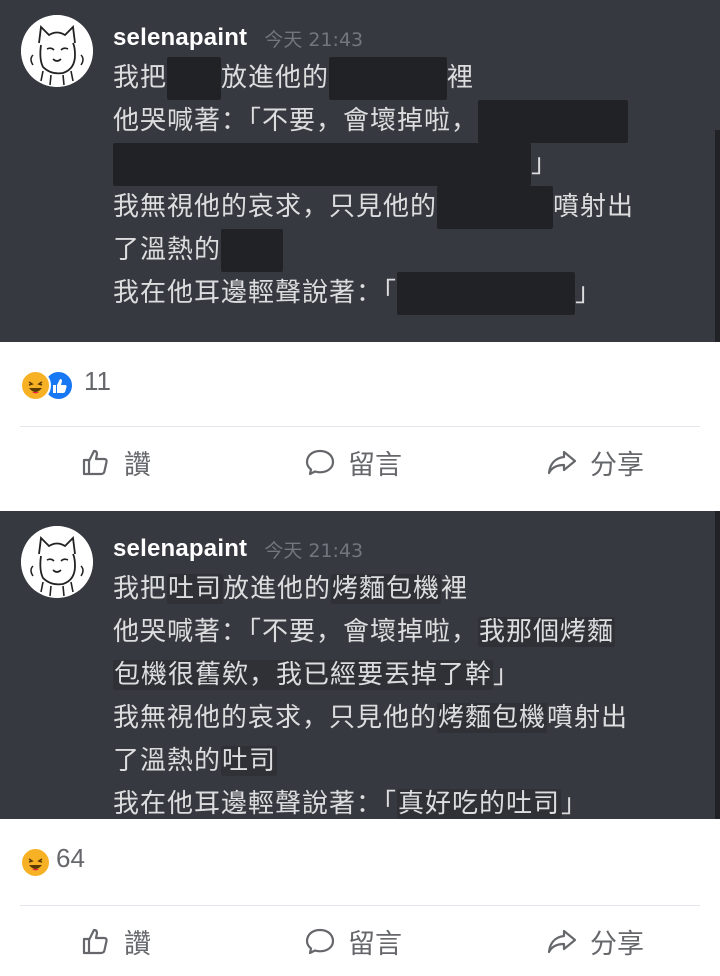 The image size is (720, 976). I want to click on message-line: 我在他耳邊輕聲說著：「 」, so click(401, 293).